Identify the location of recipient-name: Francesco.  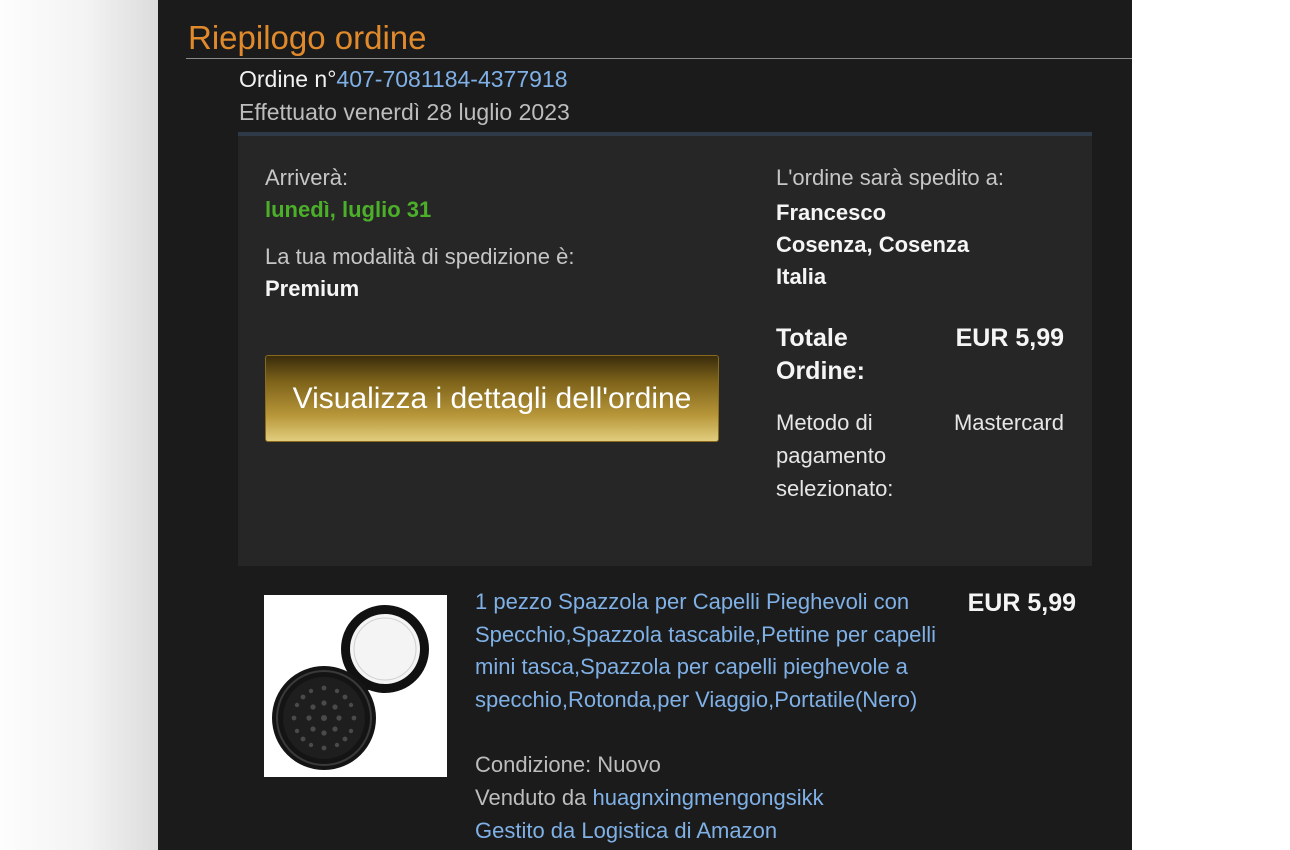
(831, 212).